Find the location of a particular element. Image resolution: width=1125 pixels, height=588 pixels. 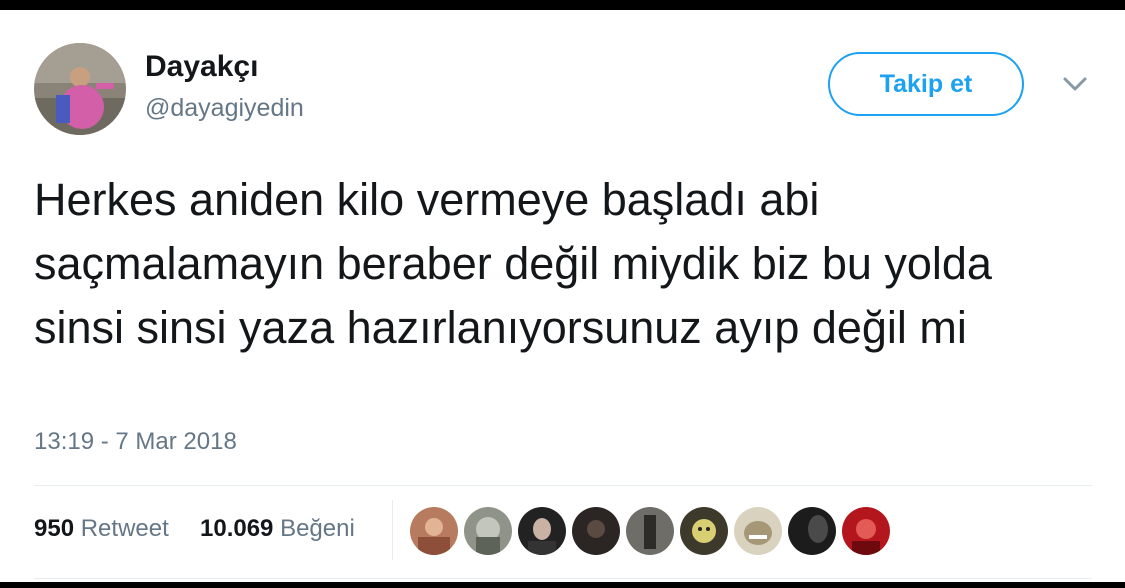

stats-vertical-divider is located at coordinates (392, 530).